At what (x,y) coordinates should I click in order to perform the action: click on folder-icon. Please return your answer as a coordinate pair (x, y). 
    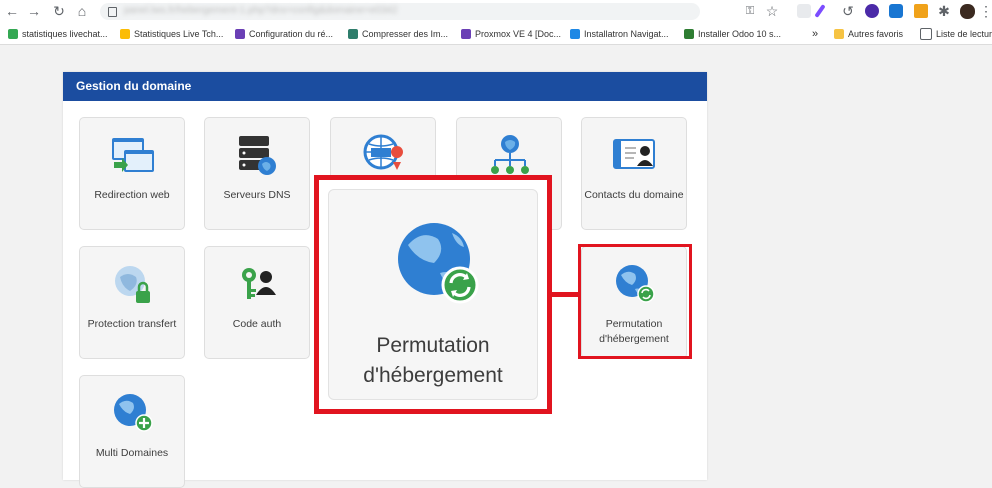
    Looking at the image, I should click on (839, 33).